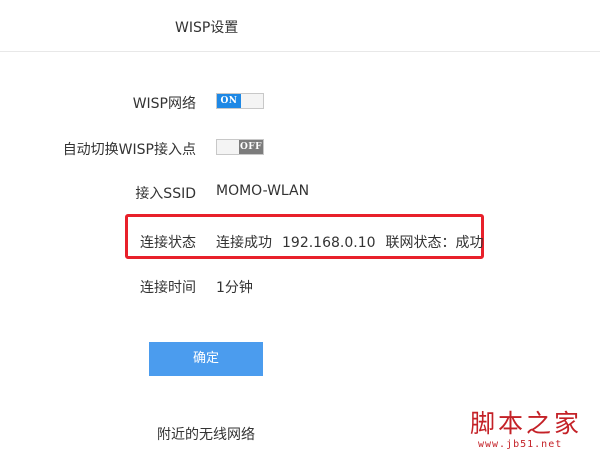 This screenshot has height=457, width=600. I want to click on watermark-text: 脚本之家, so click(526, 423).